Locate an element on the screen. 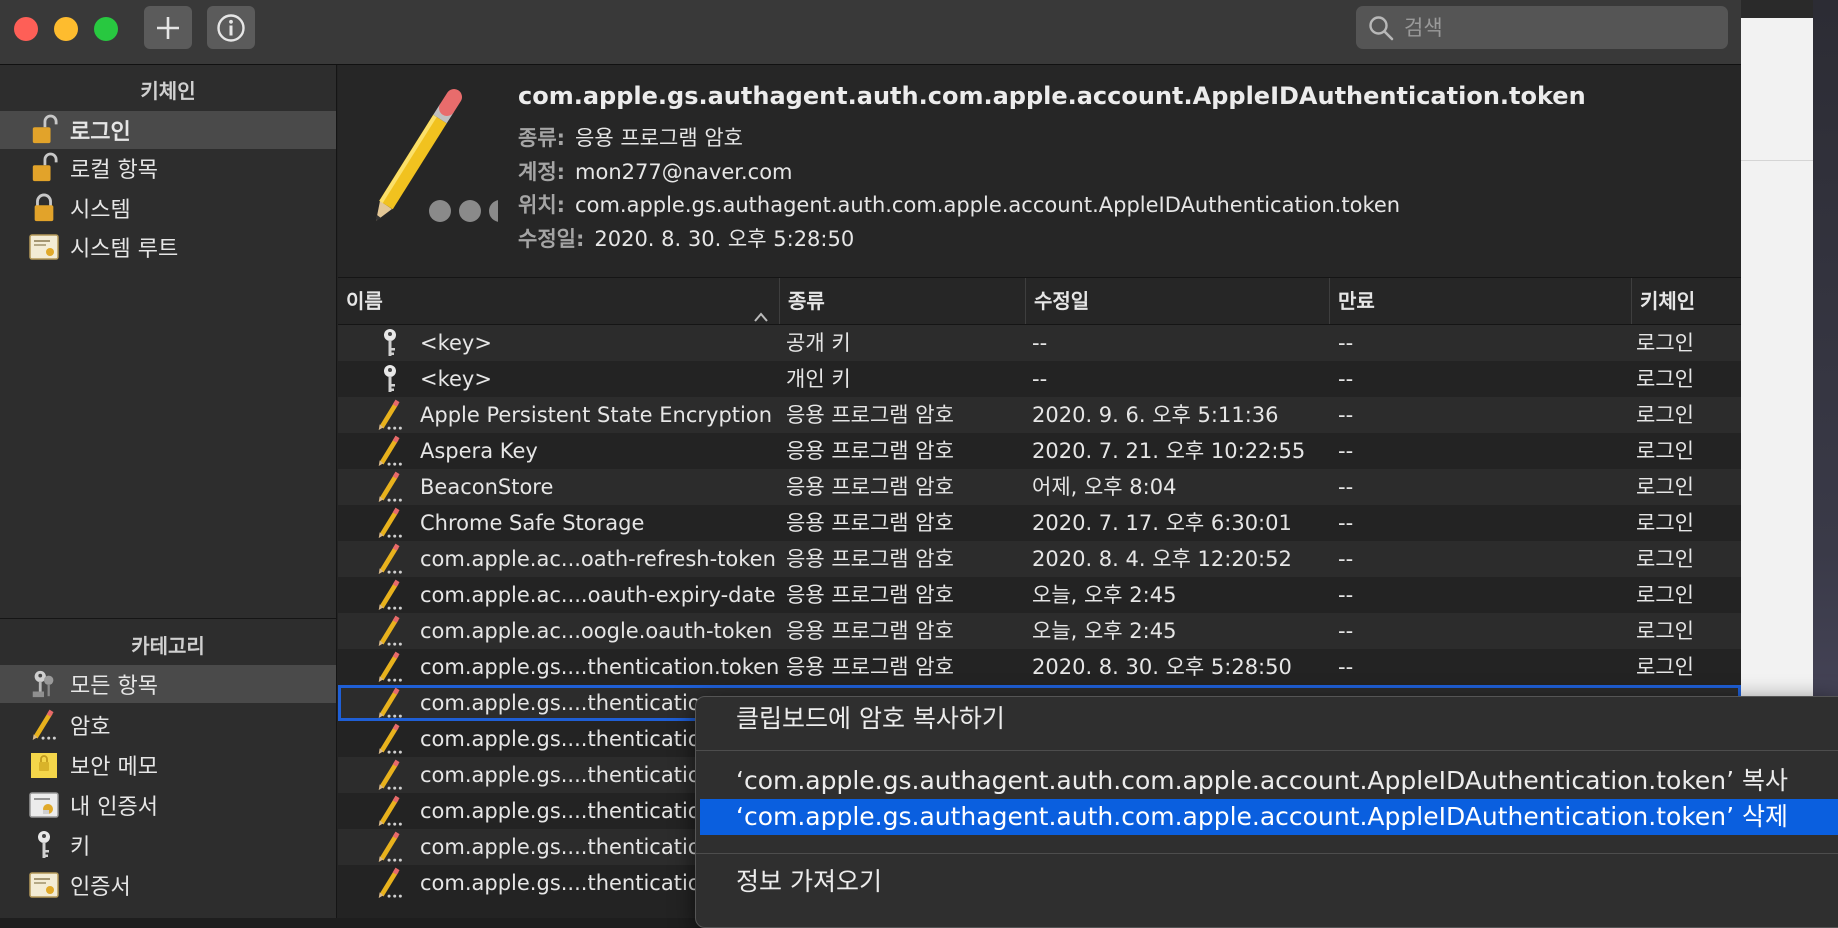 Image resolution: width=1838 pixels, height=928 pixels. sidebar-item-keys: 키 is located at coordinates (168, 845).